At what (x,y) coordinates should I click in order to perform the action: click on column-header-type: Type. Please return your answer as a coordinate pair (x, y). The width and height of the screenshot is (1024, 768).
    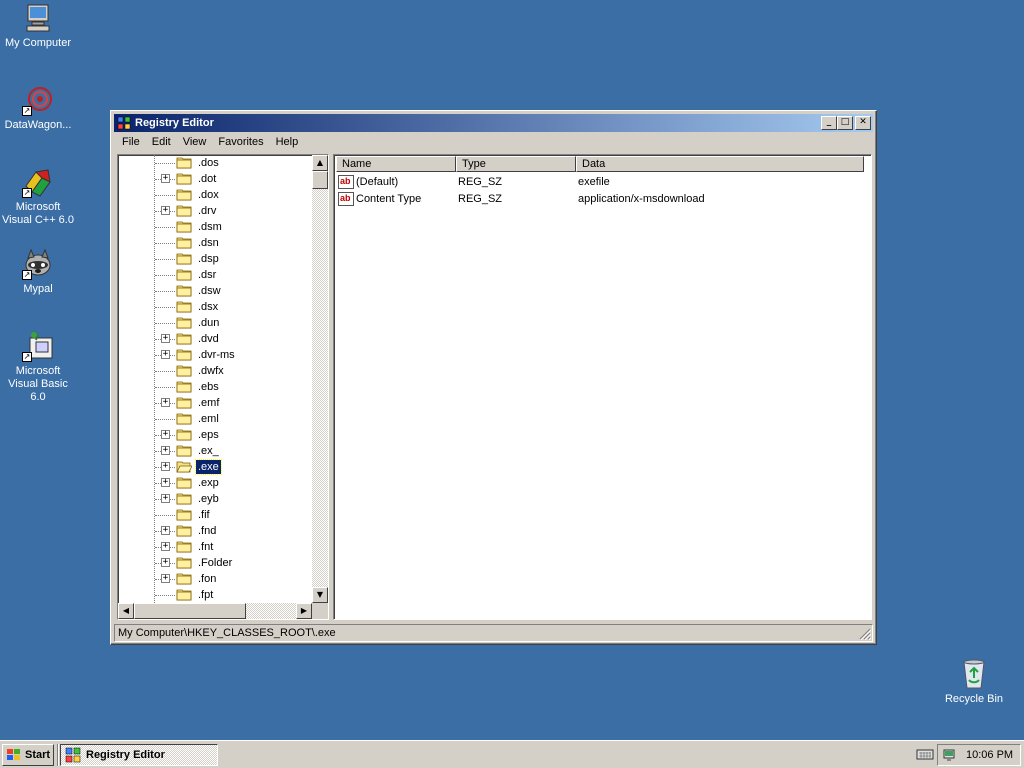
    Looking at the image, I should click on (516, 164).